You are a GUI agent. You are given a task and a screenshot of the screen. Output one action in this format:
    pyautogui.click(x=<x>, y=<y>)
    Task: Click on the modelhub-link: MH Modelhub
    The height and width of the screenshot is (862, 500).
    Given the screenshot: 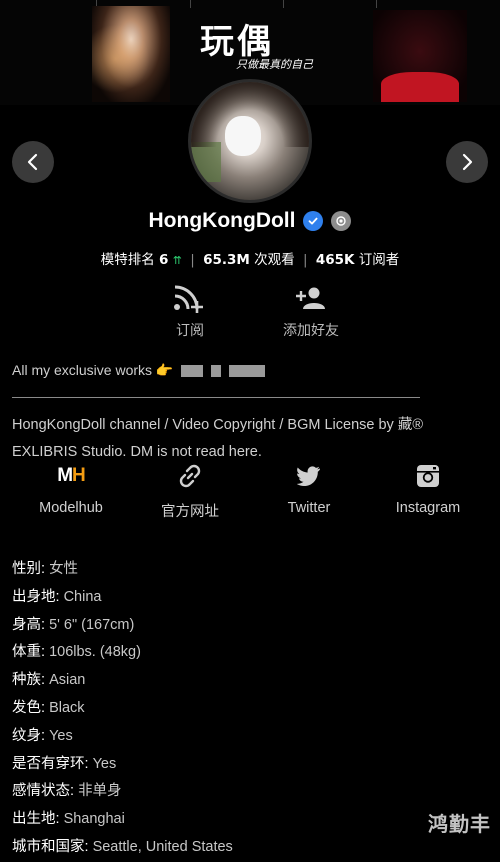 What is the action you would take?
    pyautogui.click(x=71, y=489)
    